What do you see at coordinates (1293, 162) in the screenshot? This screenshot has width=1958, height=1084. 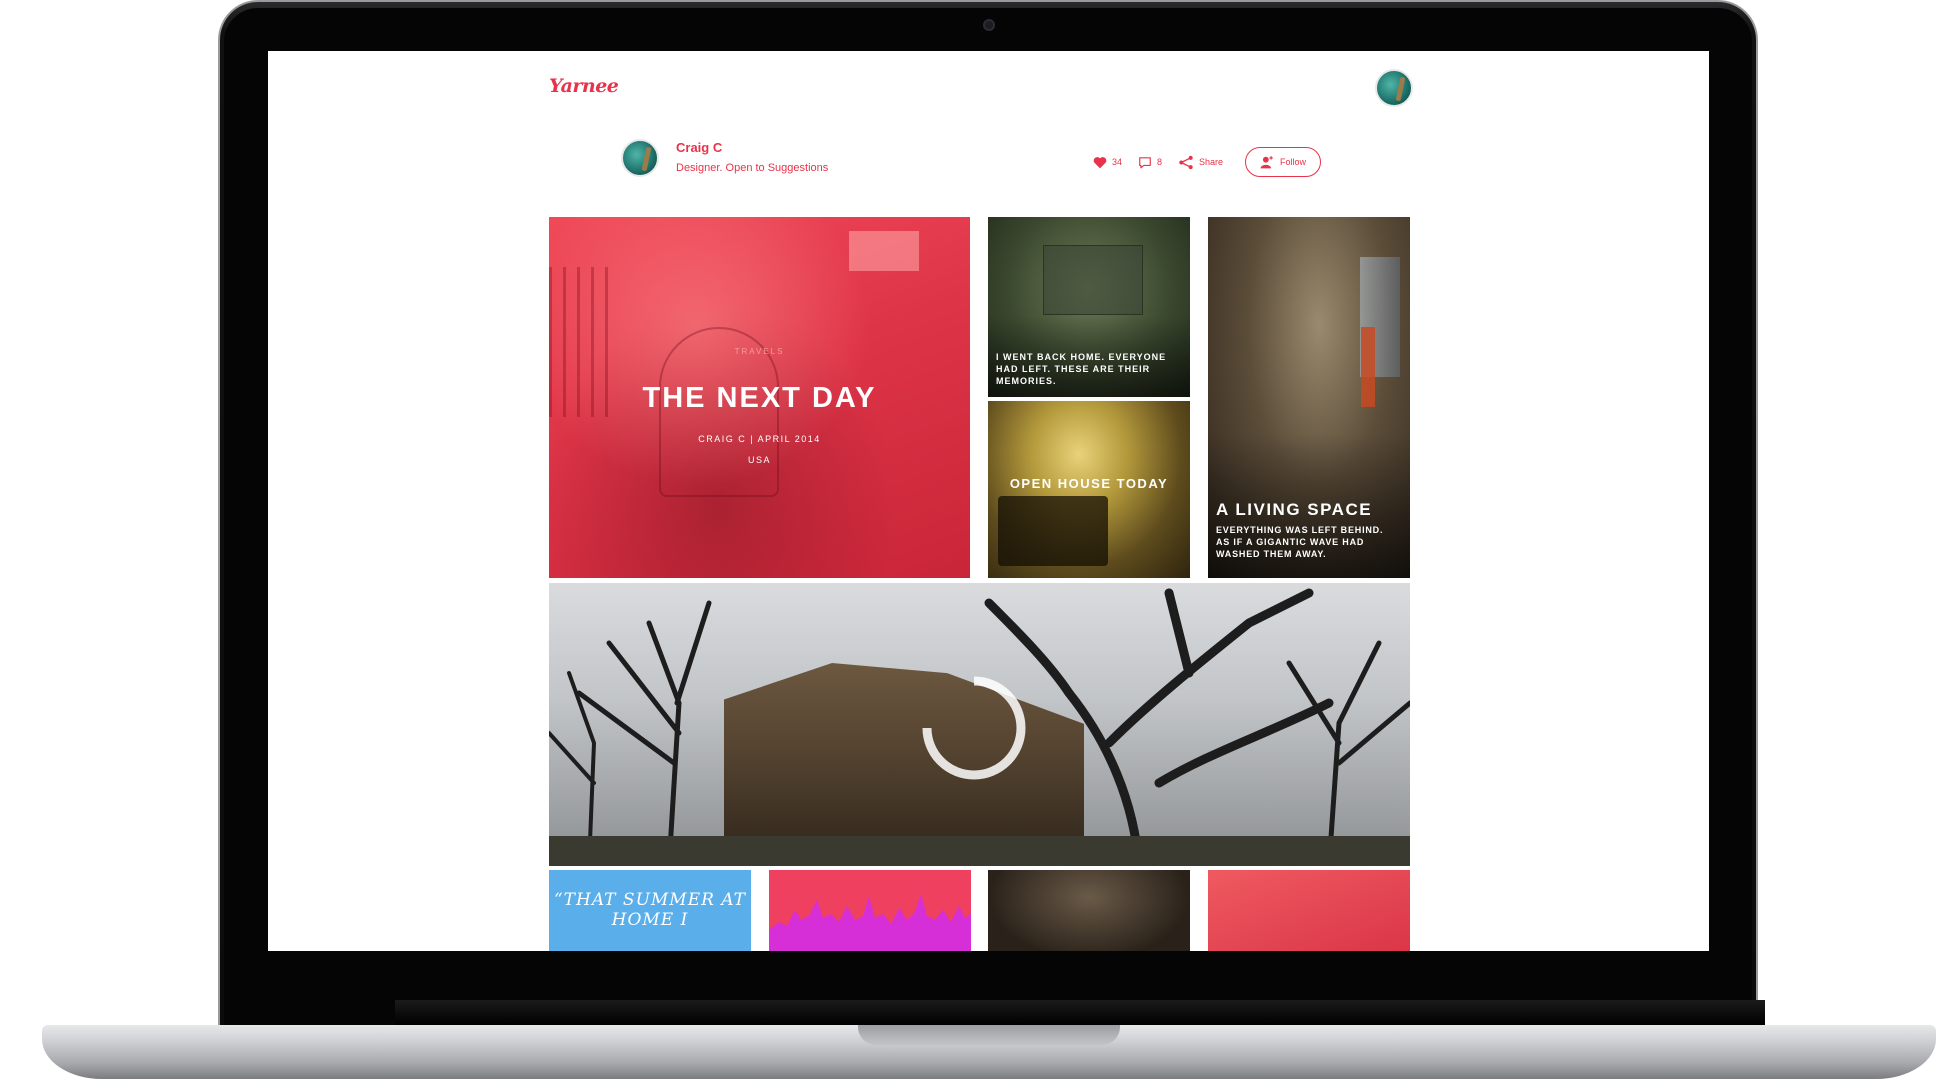 I see `follow-label: Follow` at bounding box center [1293, 162].